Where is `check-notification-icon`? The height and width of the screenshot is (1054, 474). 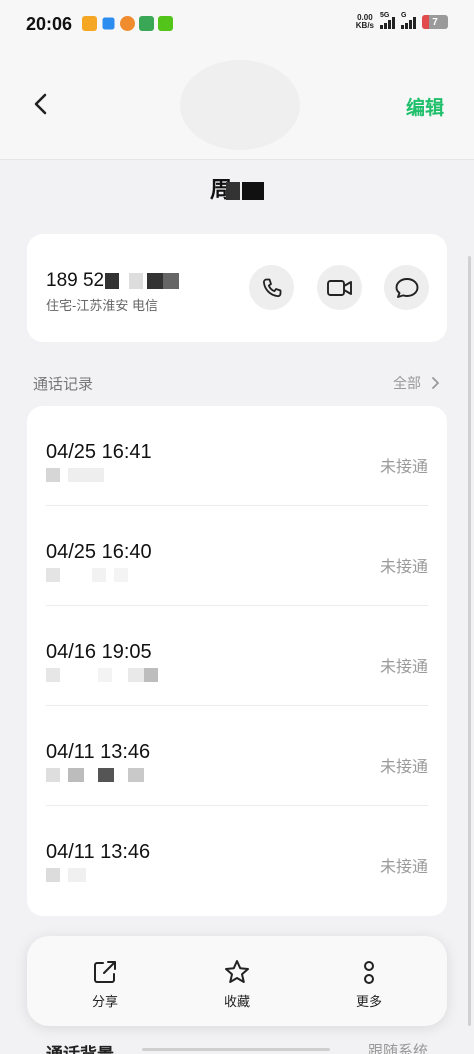 check-notification-icon is located at coordinates (165, 23).